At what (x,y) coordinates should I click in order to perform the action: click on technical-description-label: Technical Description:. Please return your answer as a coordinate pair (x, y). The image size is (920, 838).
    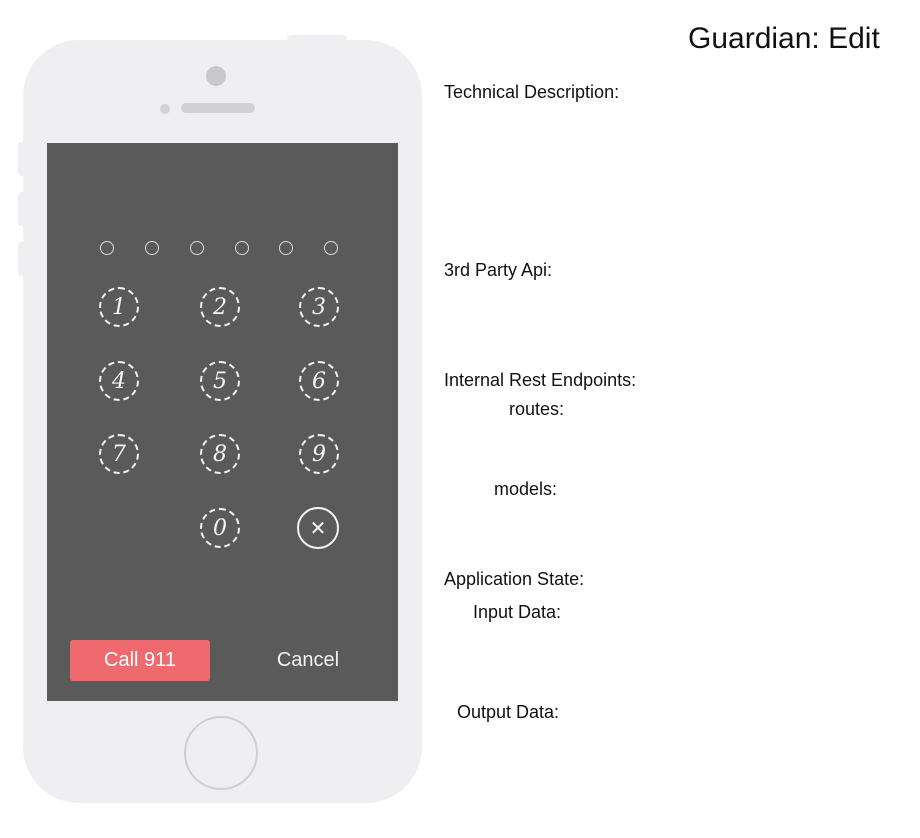
    Looking at the image, I should click on (532, 92).